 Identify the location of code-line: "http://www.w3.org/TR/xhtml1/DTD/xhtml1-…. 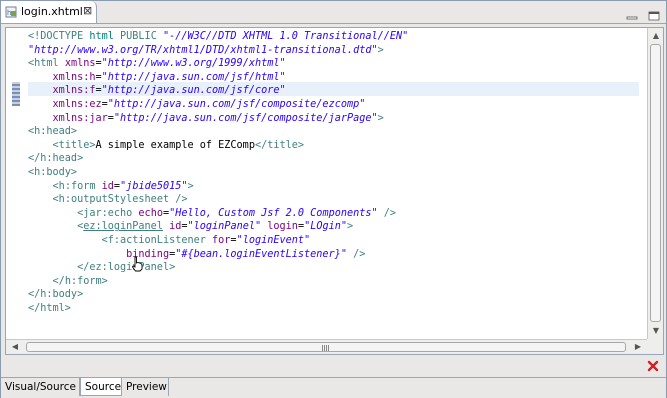
(206, 51).